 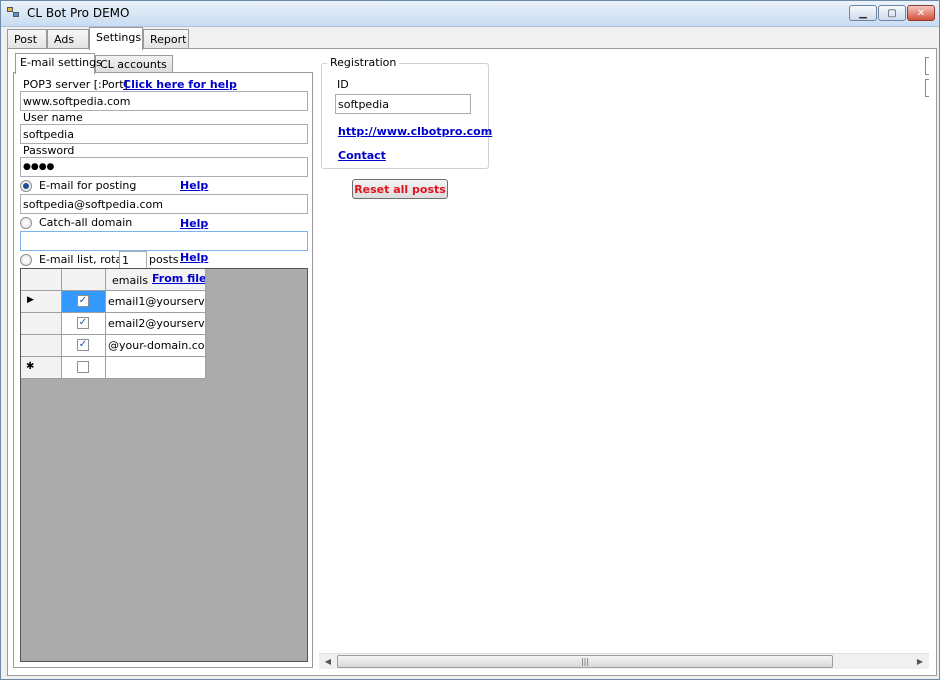 I want to click on posts-label: posts, so click(x=164, y=259).